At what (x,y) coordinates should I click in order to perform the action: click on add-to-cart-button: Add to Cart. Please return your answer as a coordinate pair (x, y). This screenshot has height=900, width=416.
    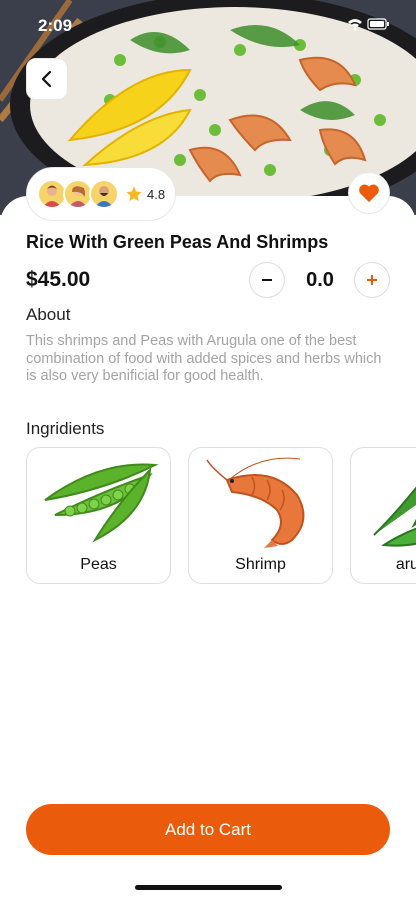
    Looking at the image, I should click on (208, 829).